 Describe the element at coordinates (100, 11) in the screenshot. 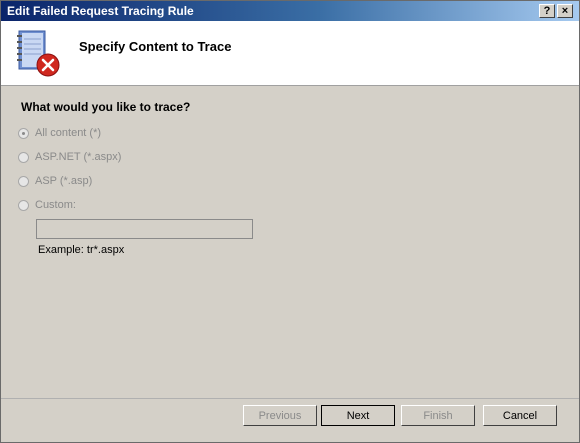

I see `window-title: Edit Failed Request Tracing Rule` at that location.